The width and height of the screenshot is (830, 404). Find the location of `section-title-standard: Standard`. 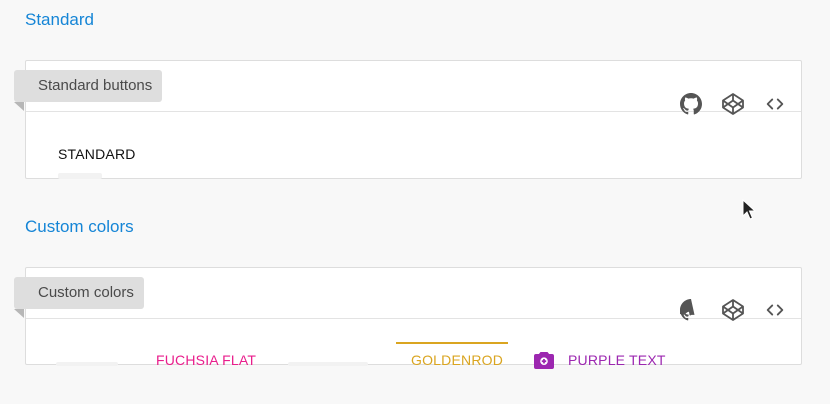

section-title-standard: Standard is located at coordinates (59, 19).